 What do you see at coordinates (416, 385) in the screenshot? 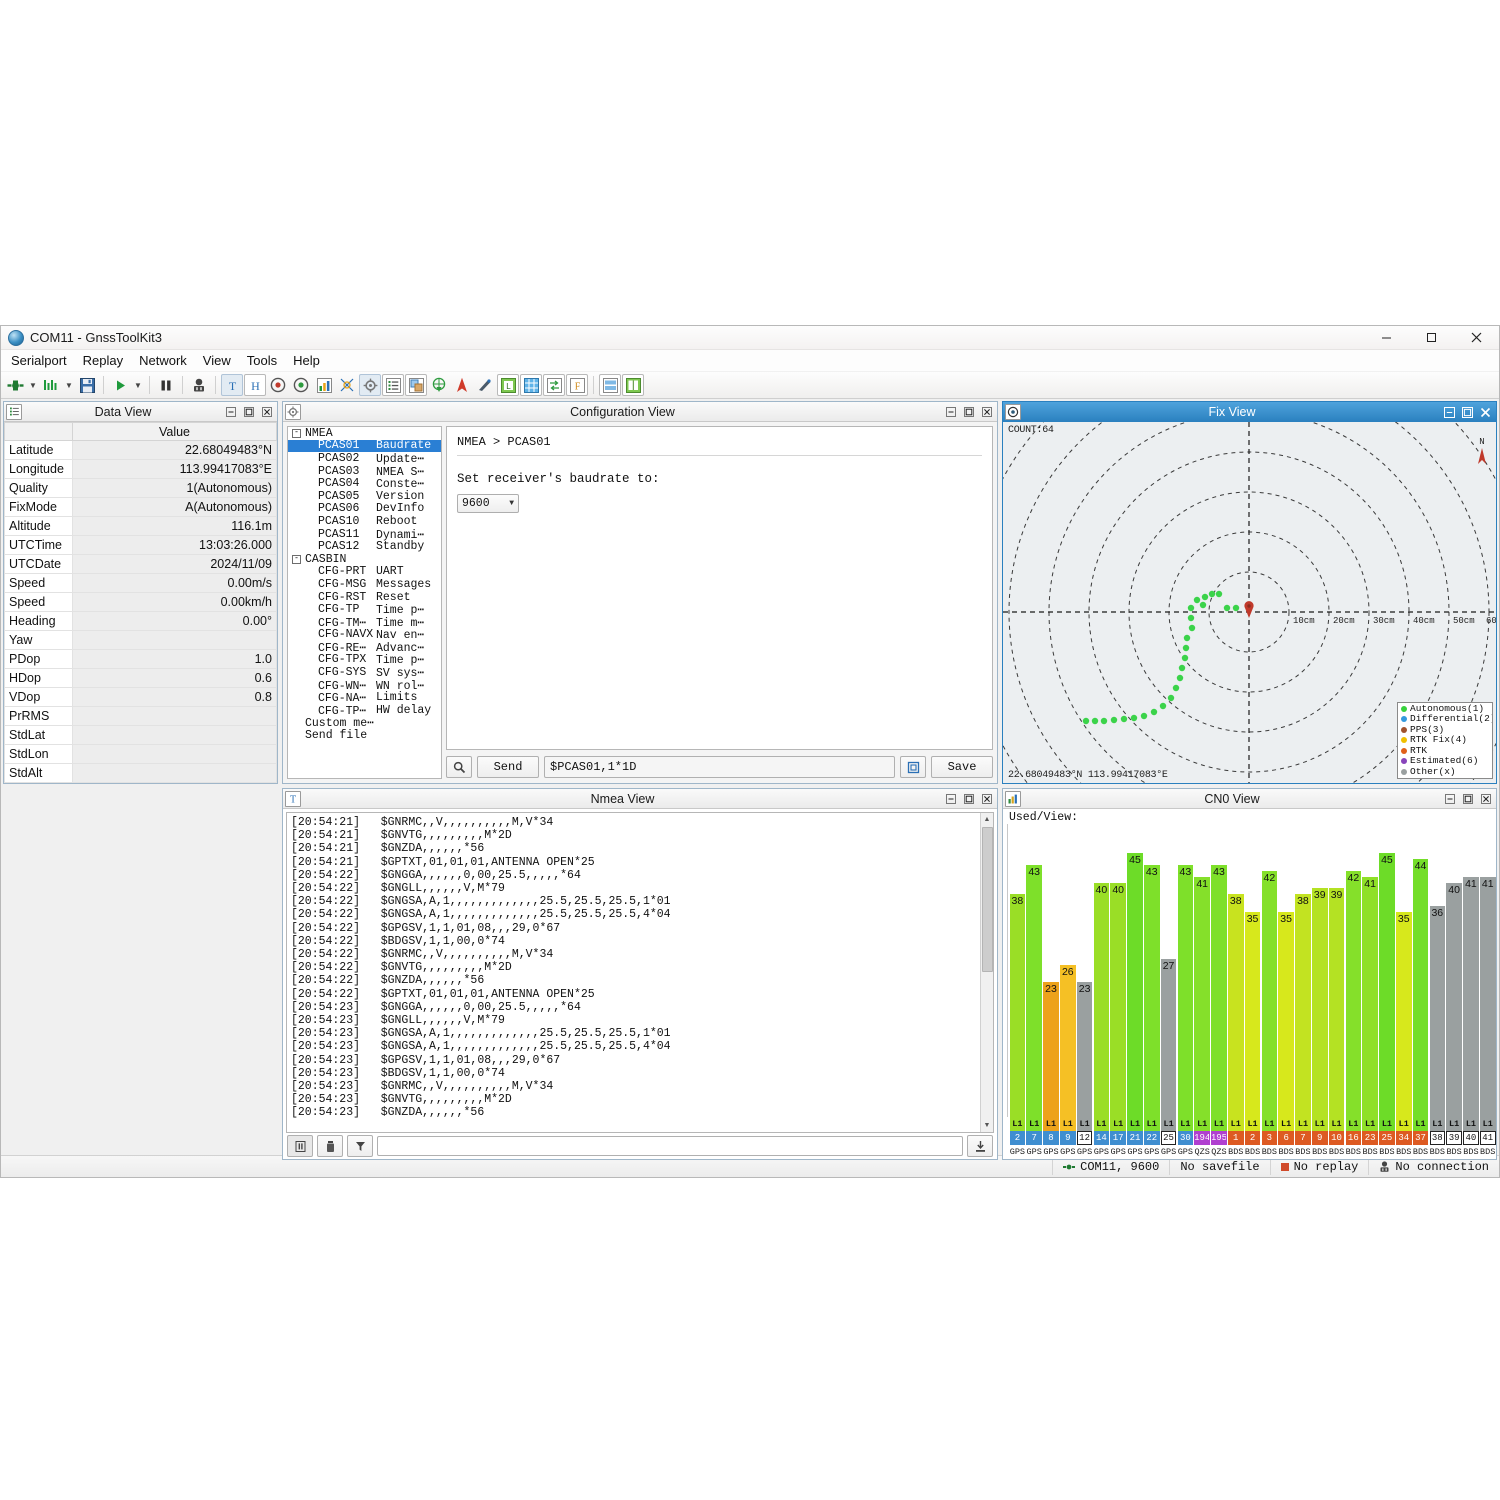
I see `config-view-icon` at bounding box center [416, 385].